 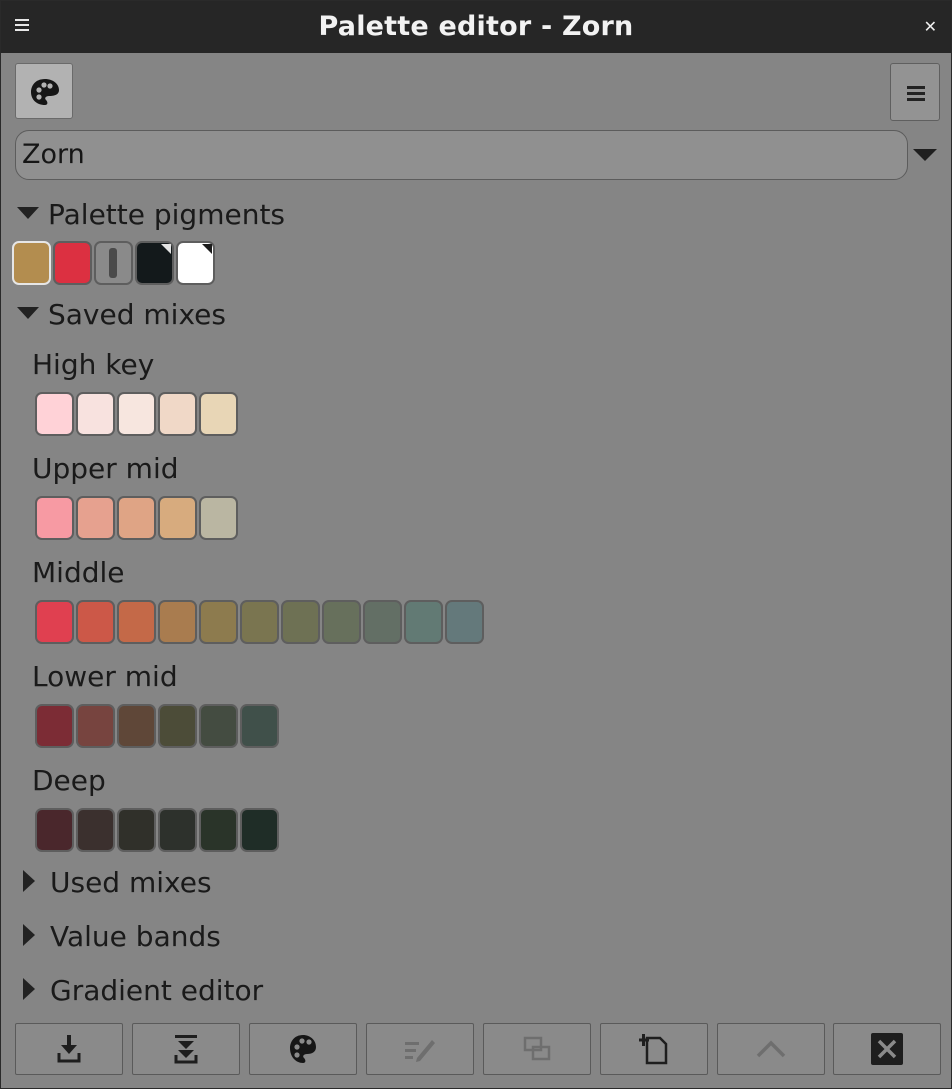 What do you see at coordinates (157, 990) in the screenshot?
I see `section-label: Gradient editor` at bounding box center [157, 990].